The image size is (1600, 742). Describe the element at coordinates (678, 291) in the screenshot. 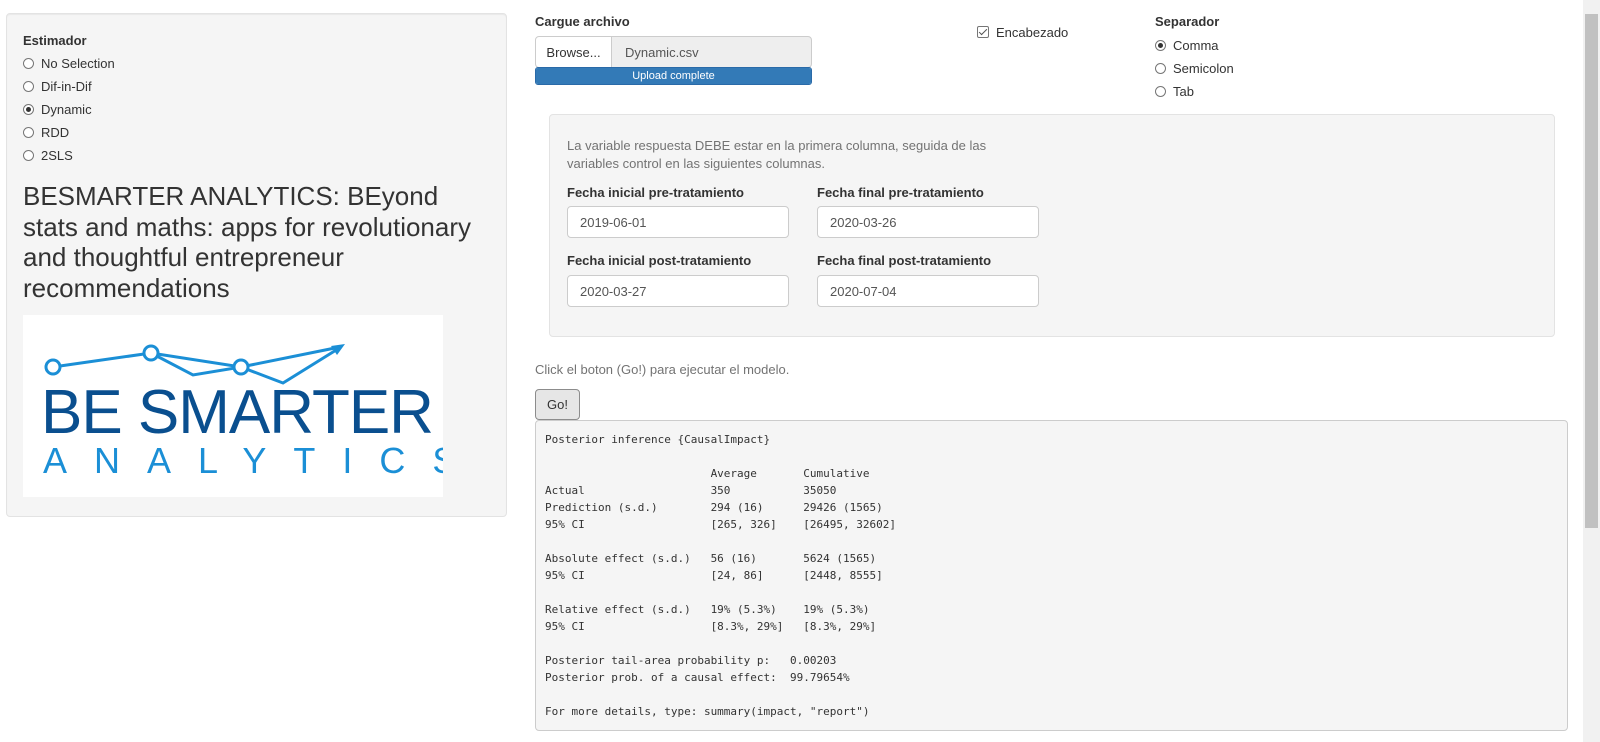

I see `post-start-date-input: 2020-03-27` at that location.